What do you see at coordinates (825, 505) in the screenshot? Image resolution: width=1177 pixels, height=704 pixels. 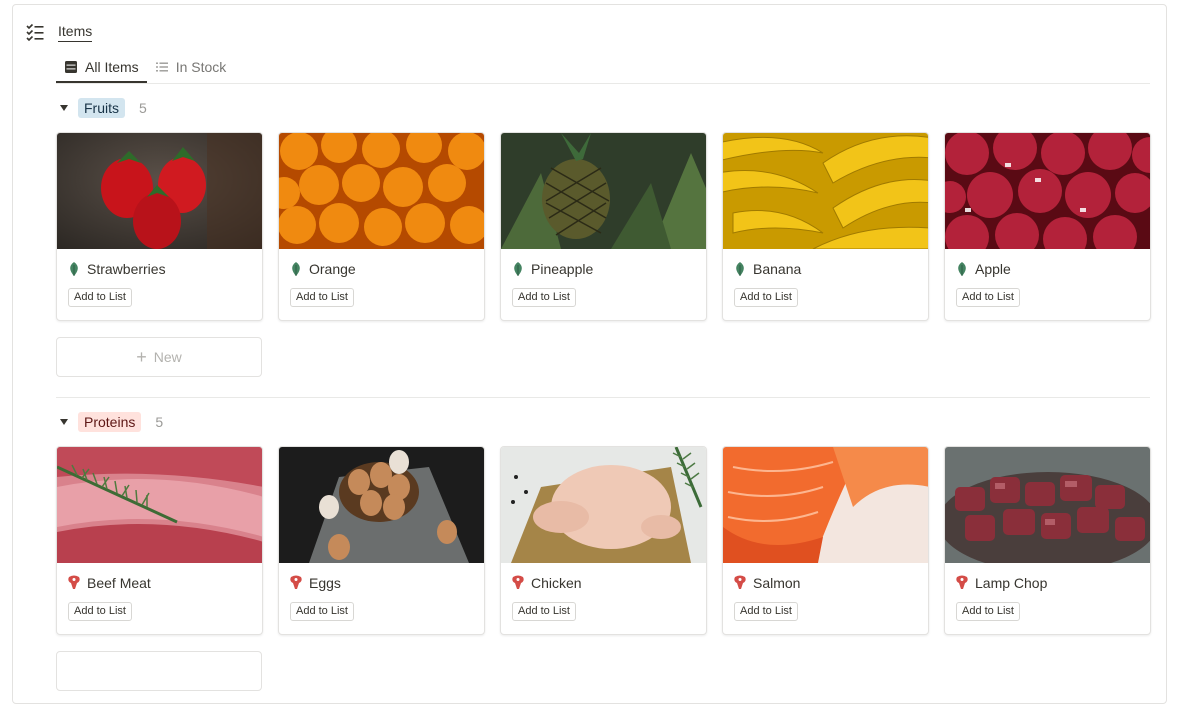 I see `salmon-photo` at bounding box center [825, 505].